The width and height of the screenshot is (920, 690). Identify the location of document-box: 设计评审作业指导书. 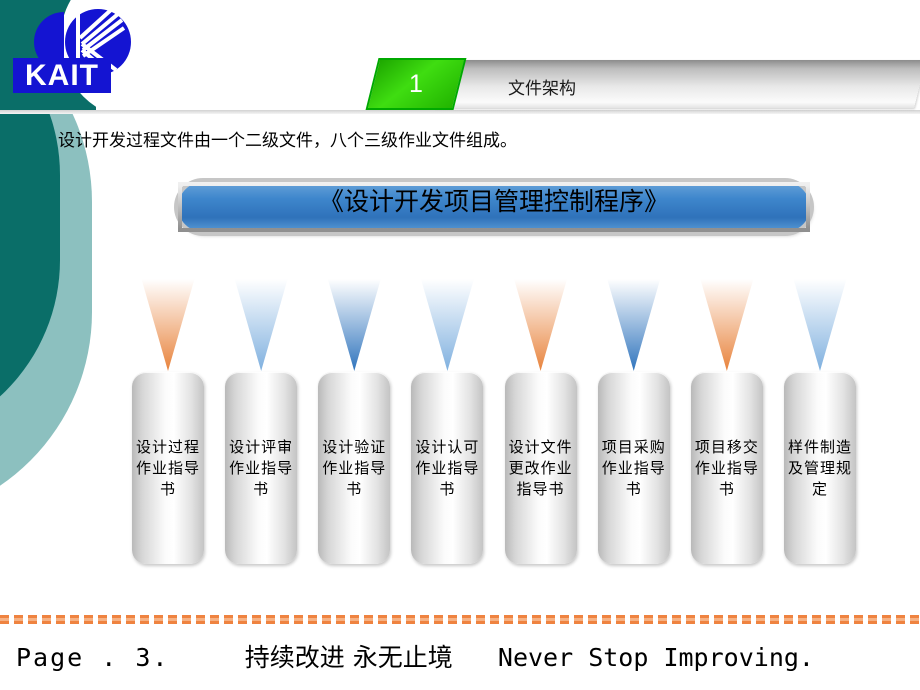
(261, 468).